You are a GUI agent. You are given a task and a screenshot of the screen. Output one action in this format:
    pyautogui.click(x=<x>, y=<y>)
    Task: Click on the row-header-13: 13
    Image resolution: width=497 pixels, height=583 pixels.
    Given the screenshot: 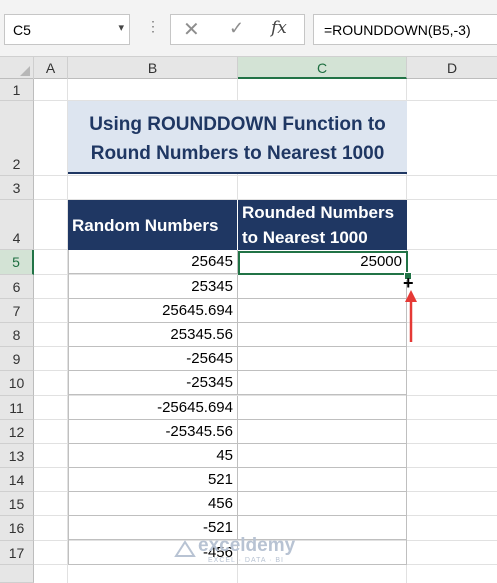 What is the action you would take?
    pyautogui.click(x=17, y=456)
    